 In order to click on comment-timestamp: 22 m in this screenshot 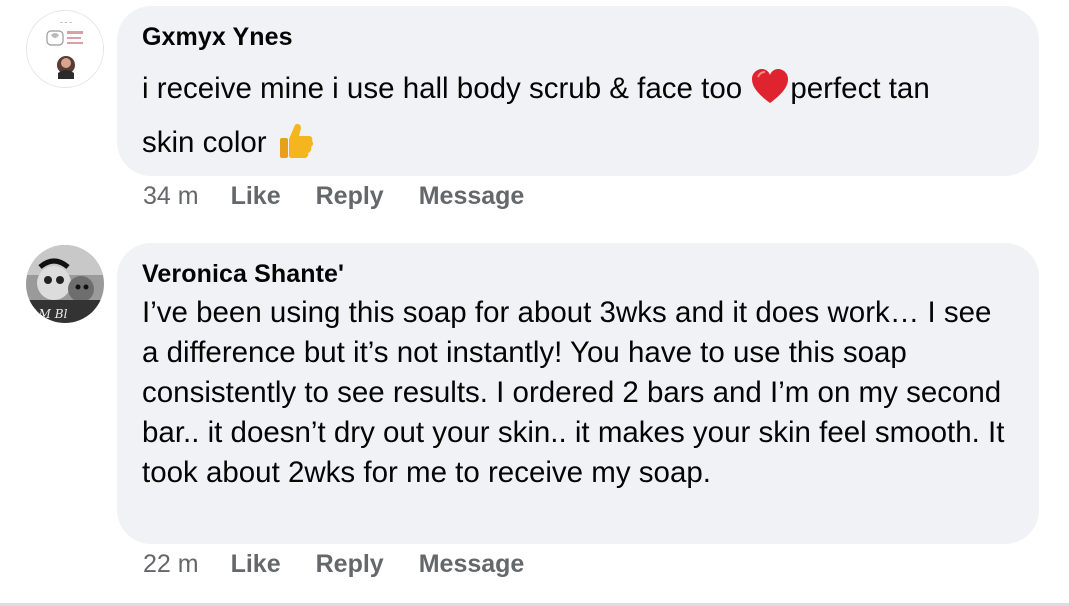, I will do `click(171, 564)`.